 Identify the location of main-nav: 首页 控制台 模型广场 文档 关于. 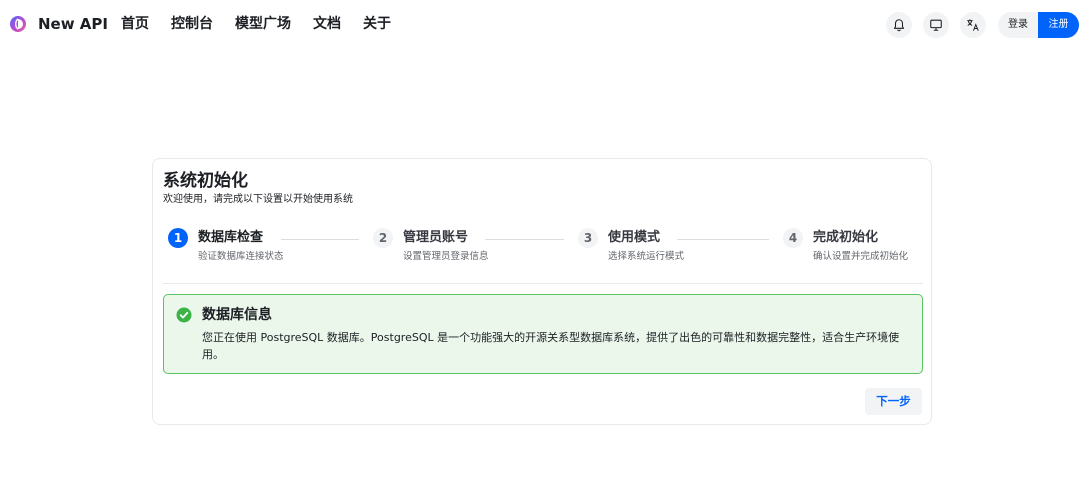
(267, 24).